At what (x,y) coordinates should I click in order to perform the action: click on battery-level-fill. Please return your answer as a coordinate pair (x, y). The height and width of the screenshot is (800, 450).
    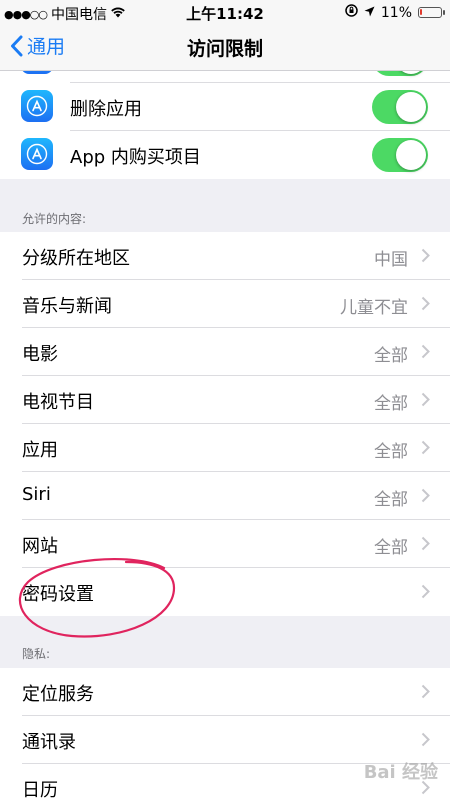
    Looking at the image, I should click on (421, 12).